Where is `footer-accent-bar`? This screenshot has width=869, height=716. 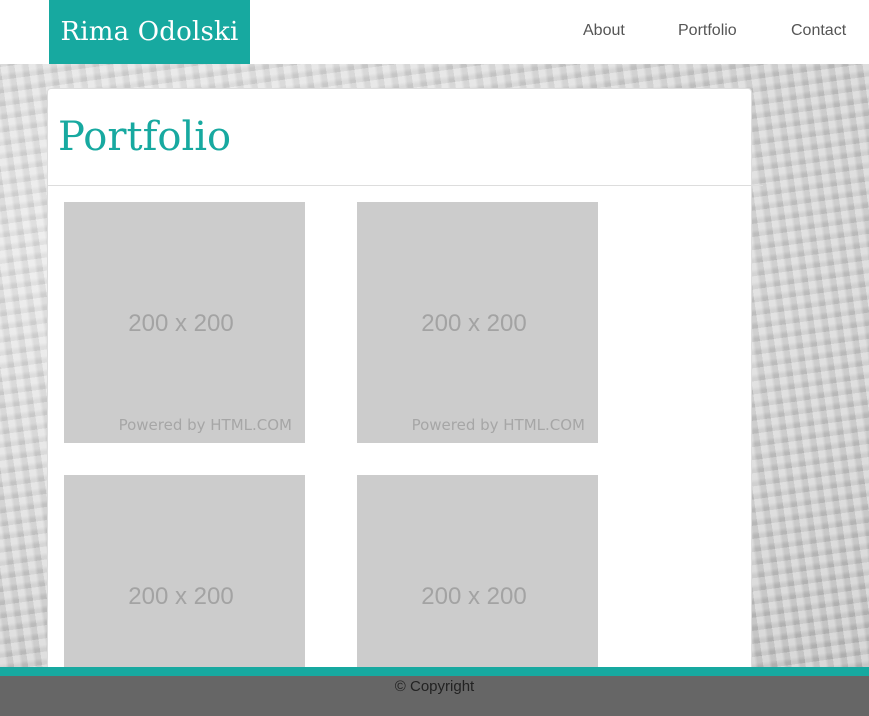 footer-accent-bar is located at coordinates (434, 671).